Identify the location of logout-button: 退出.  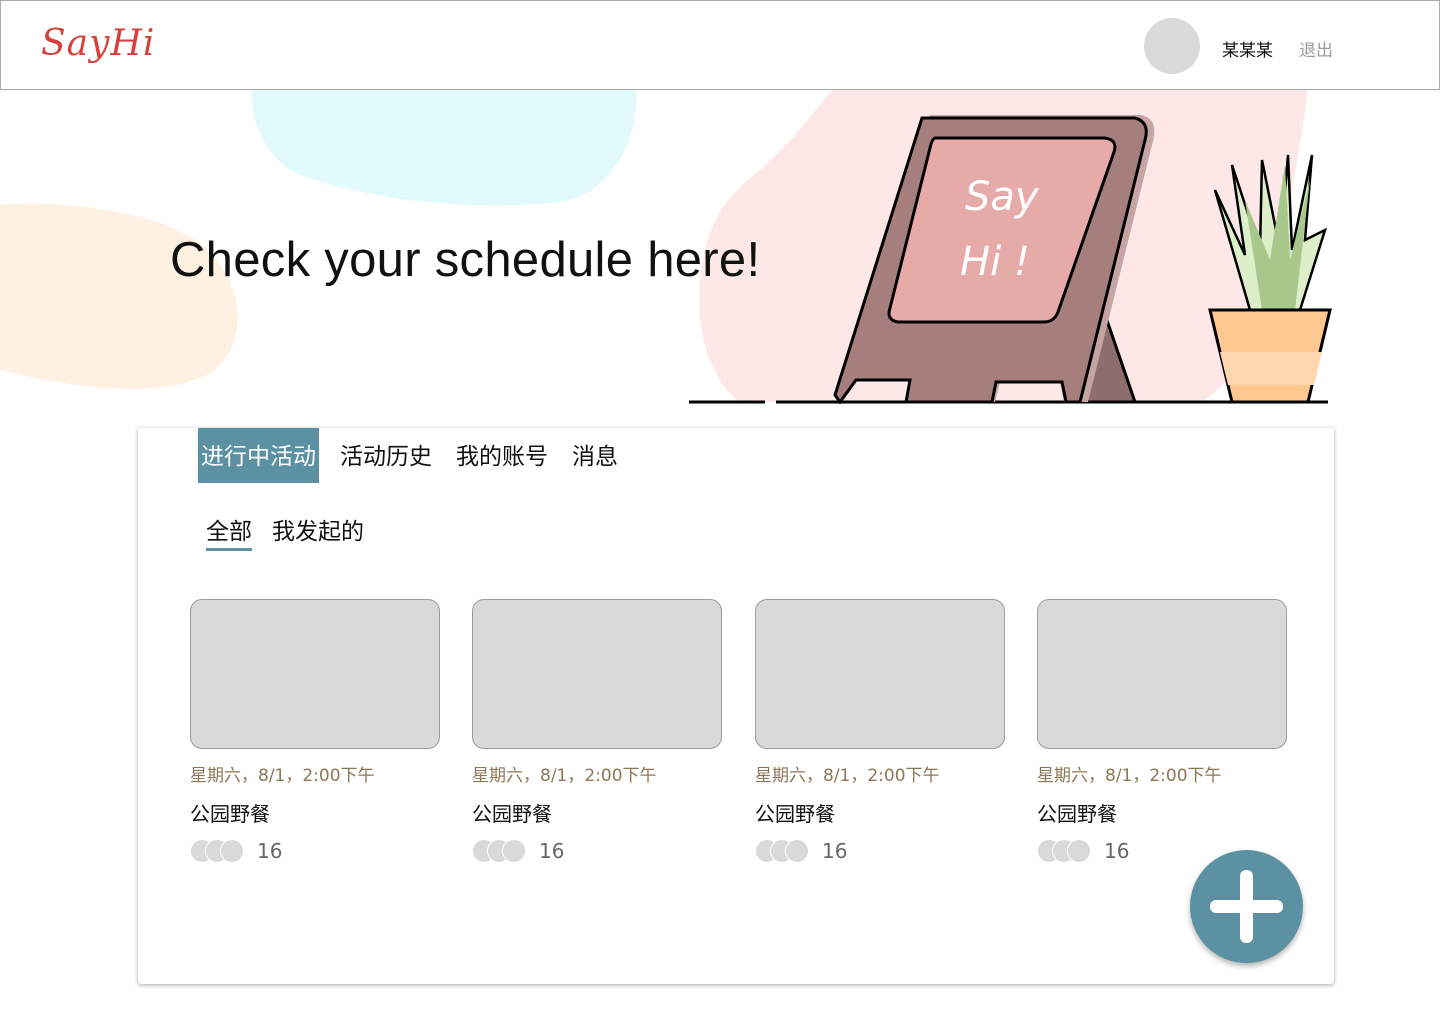
(1316, 48).